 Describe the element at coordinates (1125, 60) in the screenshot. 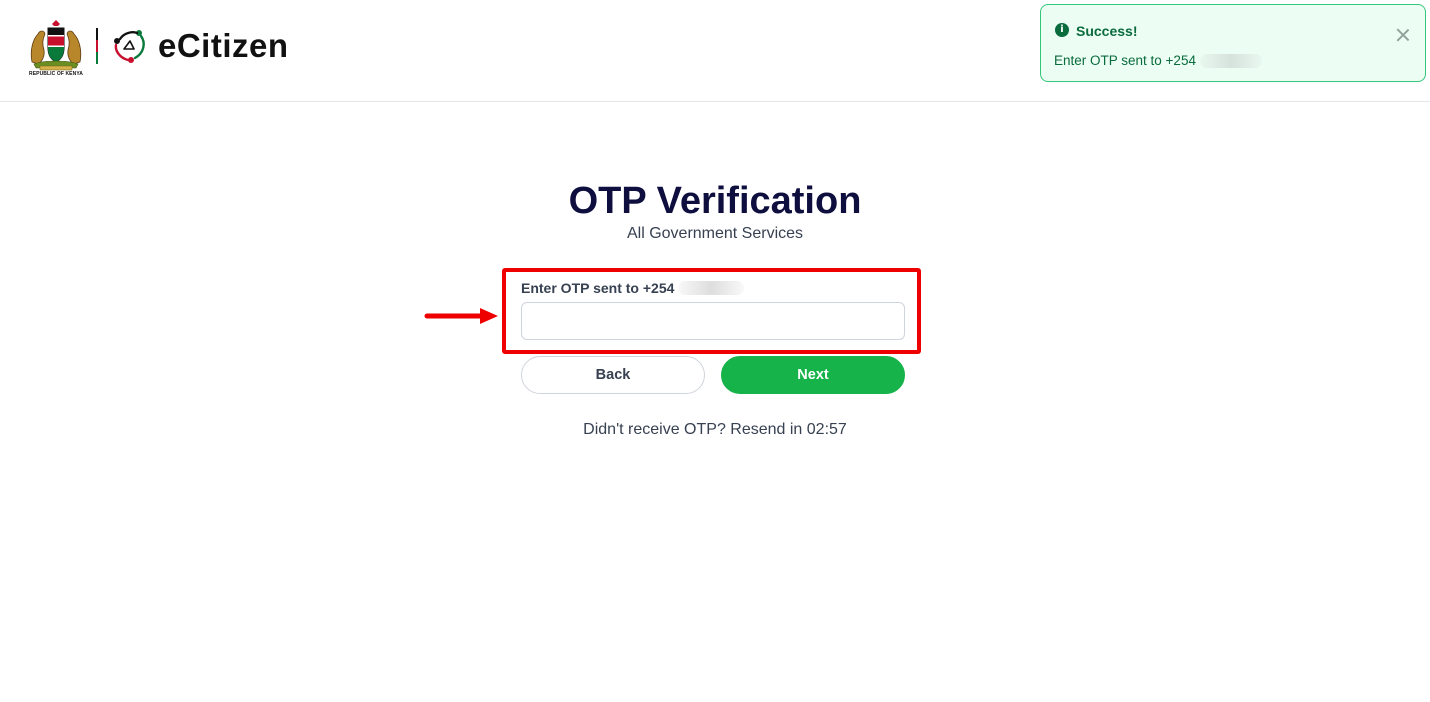

I see `toast-message: Enter OTP sent to +254` at that location.